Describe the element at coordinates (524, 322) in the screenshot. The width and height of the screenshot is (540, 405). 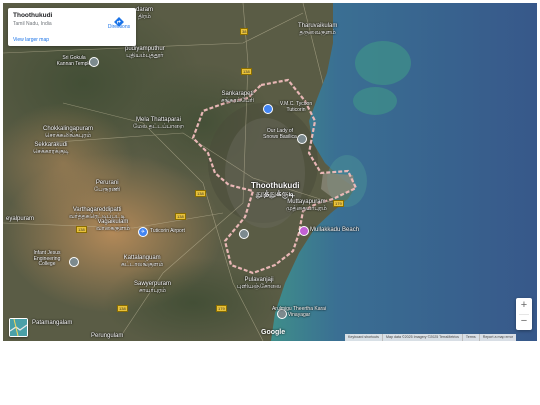
I see `zoom-out-button: −` at that location.